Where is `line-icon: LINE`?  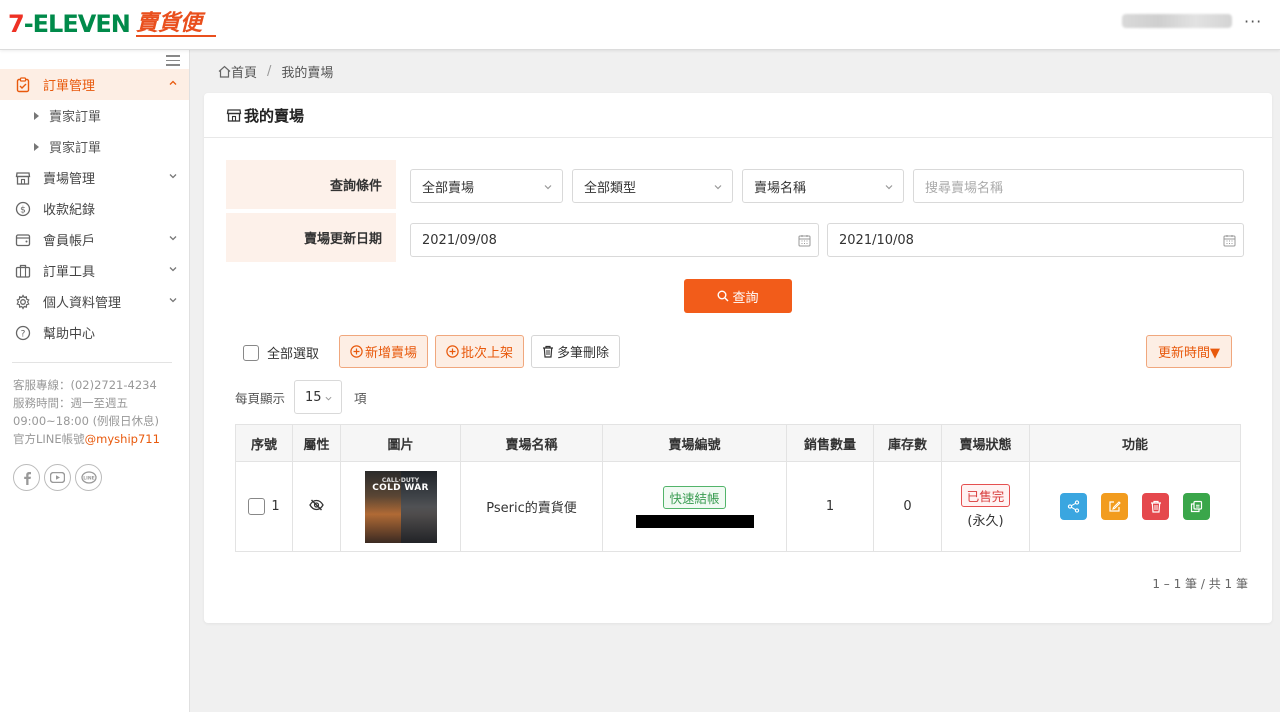 line-icon: LINE is located at coordinates (88, 477).